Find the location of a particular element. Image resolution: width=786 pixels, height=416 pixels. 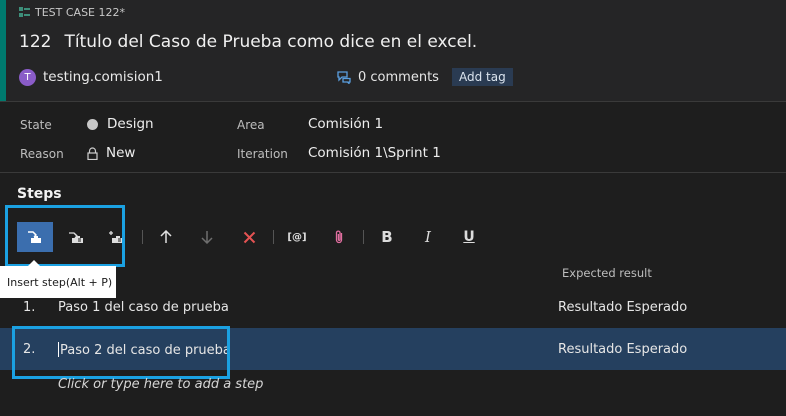

comments-count: 0 comments is located at coordinates (398, 77).